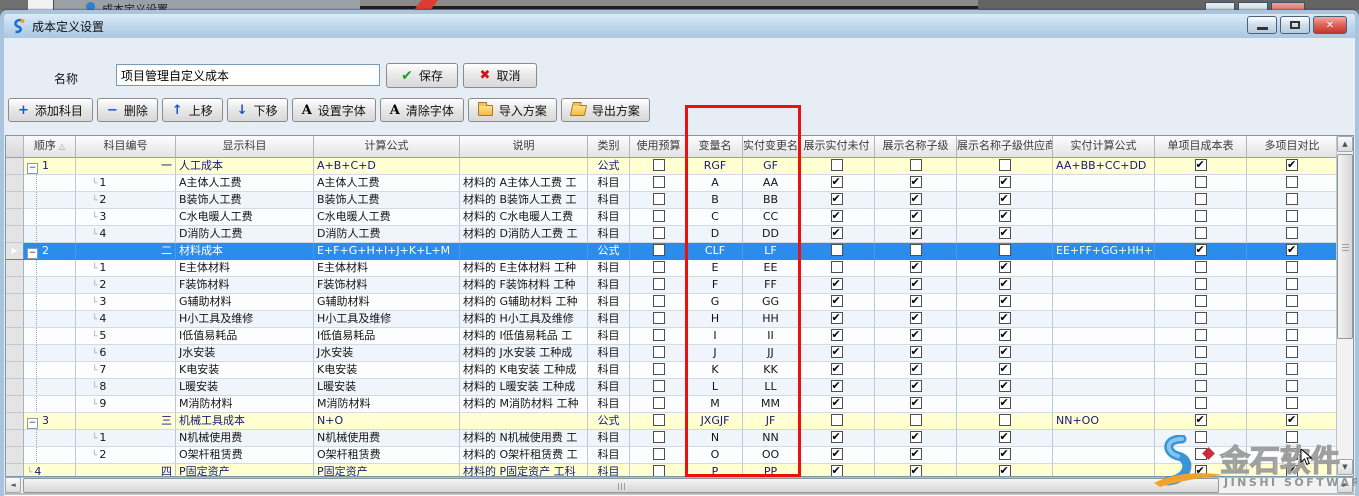 Image resolution: width=1359 pixels, height=496 pixels. Describe the element at coordinates (672, 183) in the screenshot. I see `table-row: └ 1 A主体人工费 A主体人工费 材料的 A主体人工费 工科目 A AA ✔ ✔ ✔` at that location.